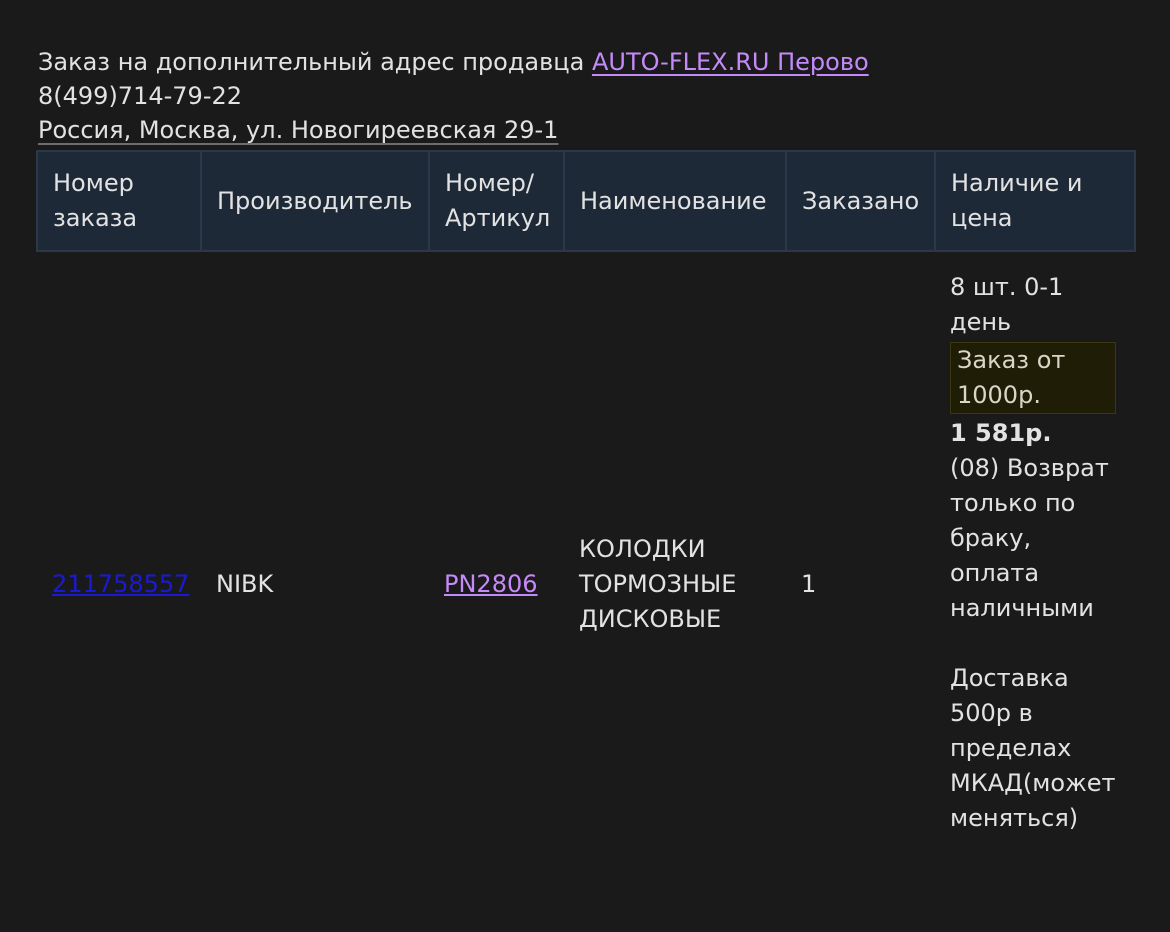 This screenshot has width=1170, height=932. I want to click on cell-manufacturer: NIBK, so click(245, 583).